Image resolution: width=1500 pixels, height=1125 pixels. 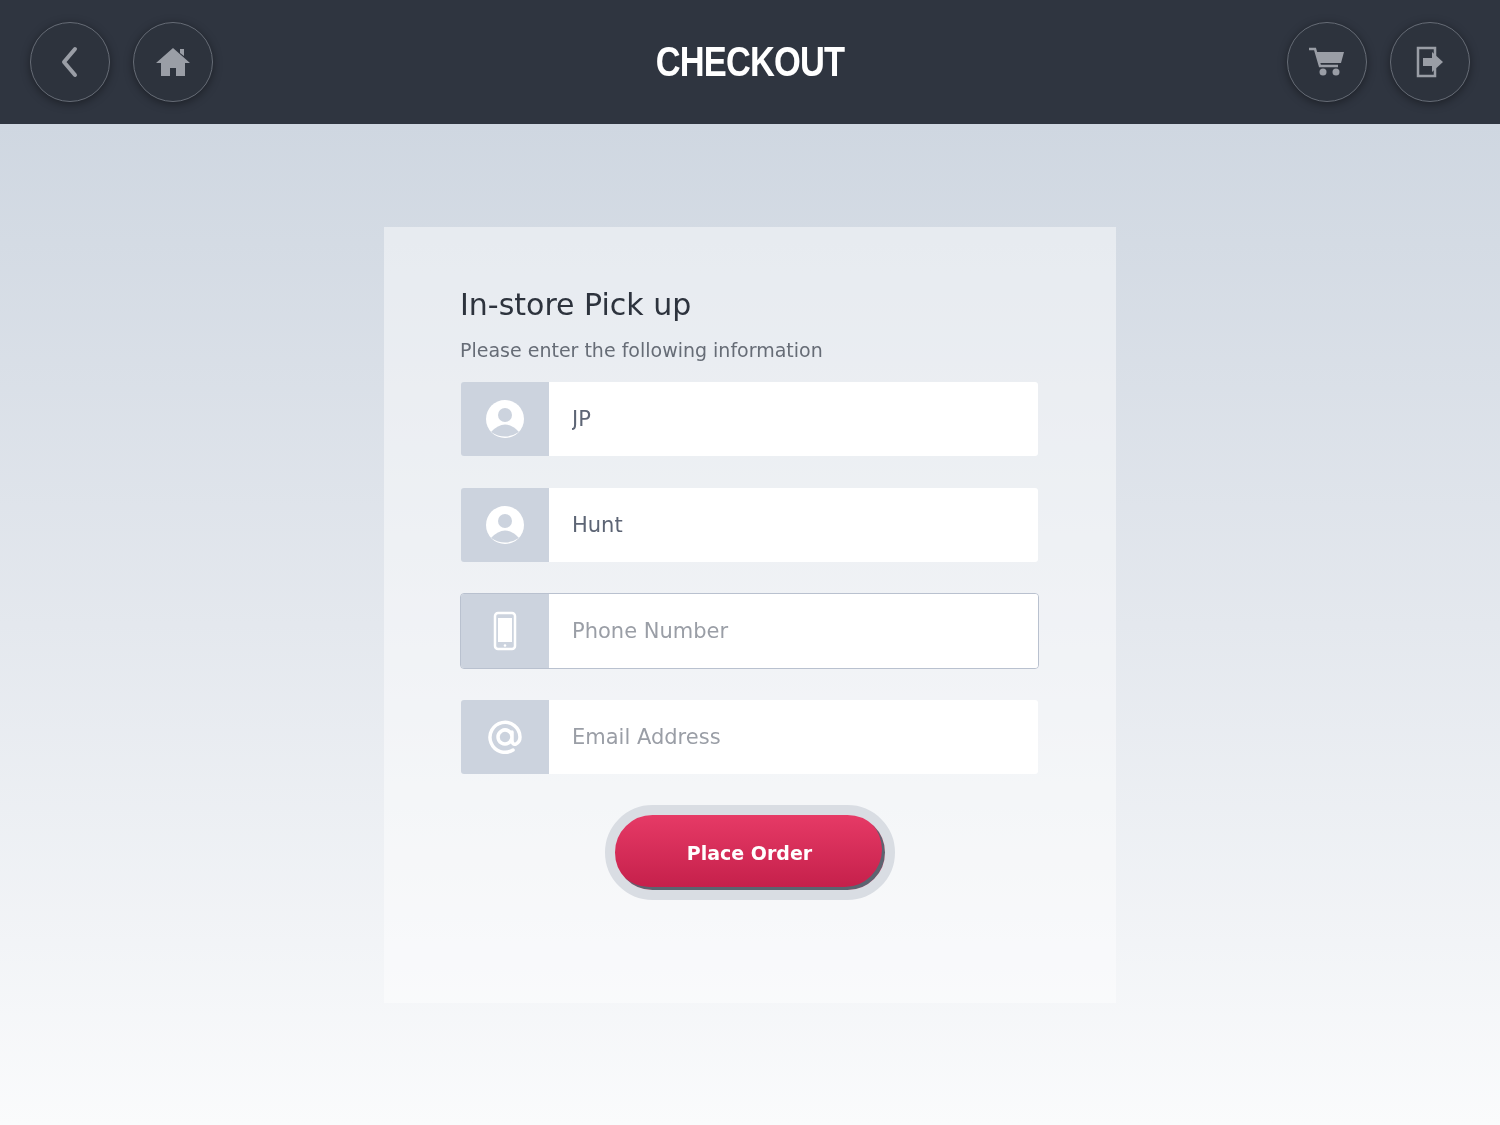 I want to click on exit-icon, so click(x=1430, y=62).